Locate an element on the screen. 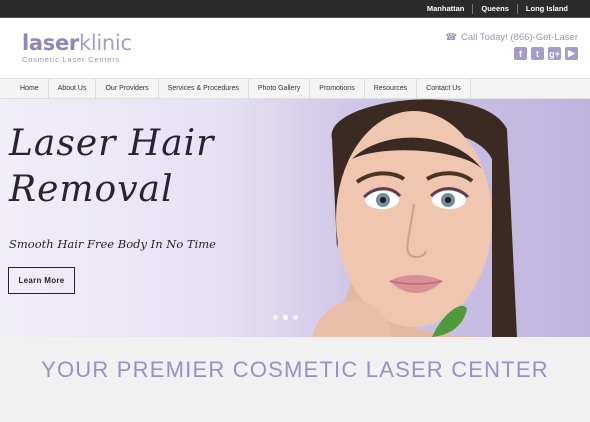 Image resolution: width=590 pixels, height=422 pixels. nav-contact-us: Contact Us is located at coordinates (444, 88).